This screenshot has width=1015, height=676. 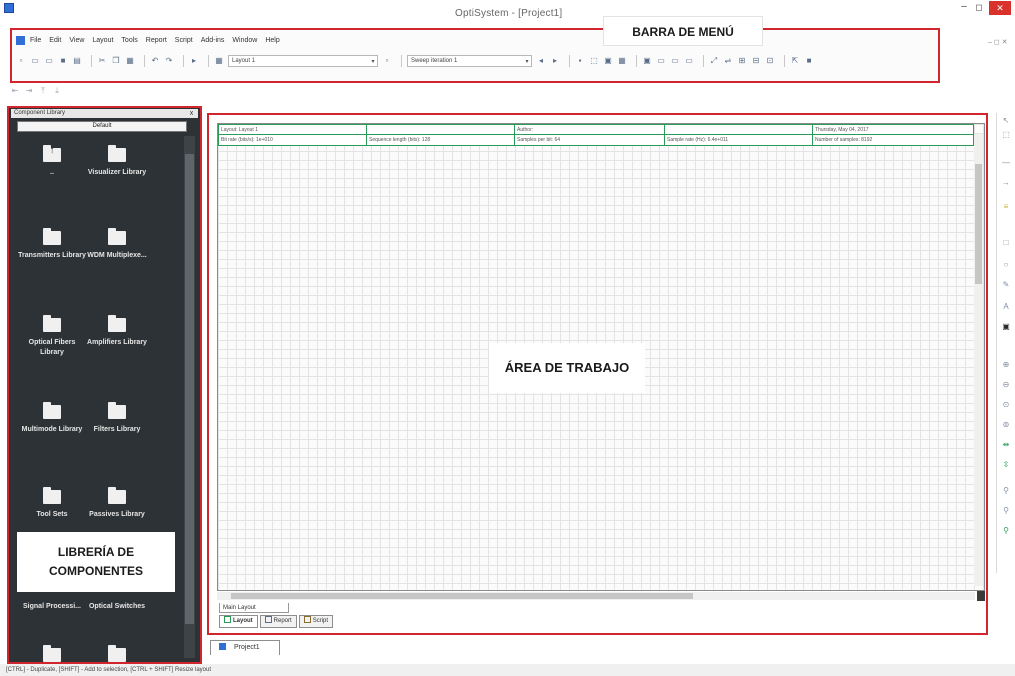 What do you see at coordinates (320, 621) in the screenshot?
I see `tab-script-label: Script` at bounding box center [320, 621].